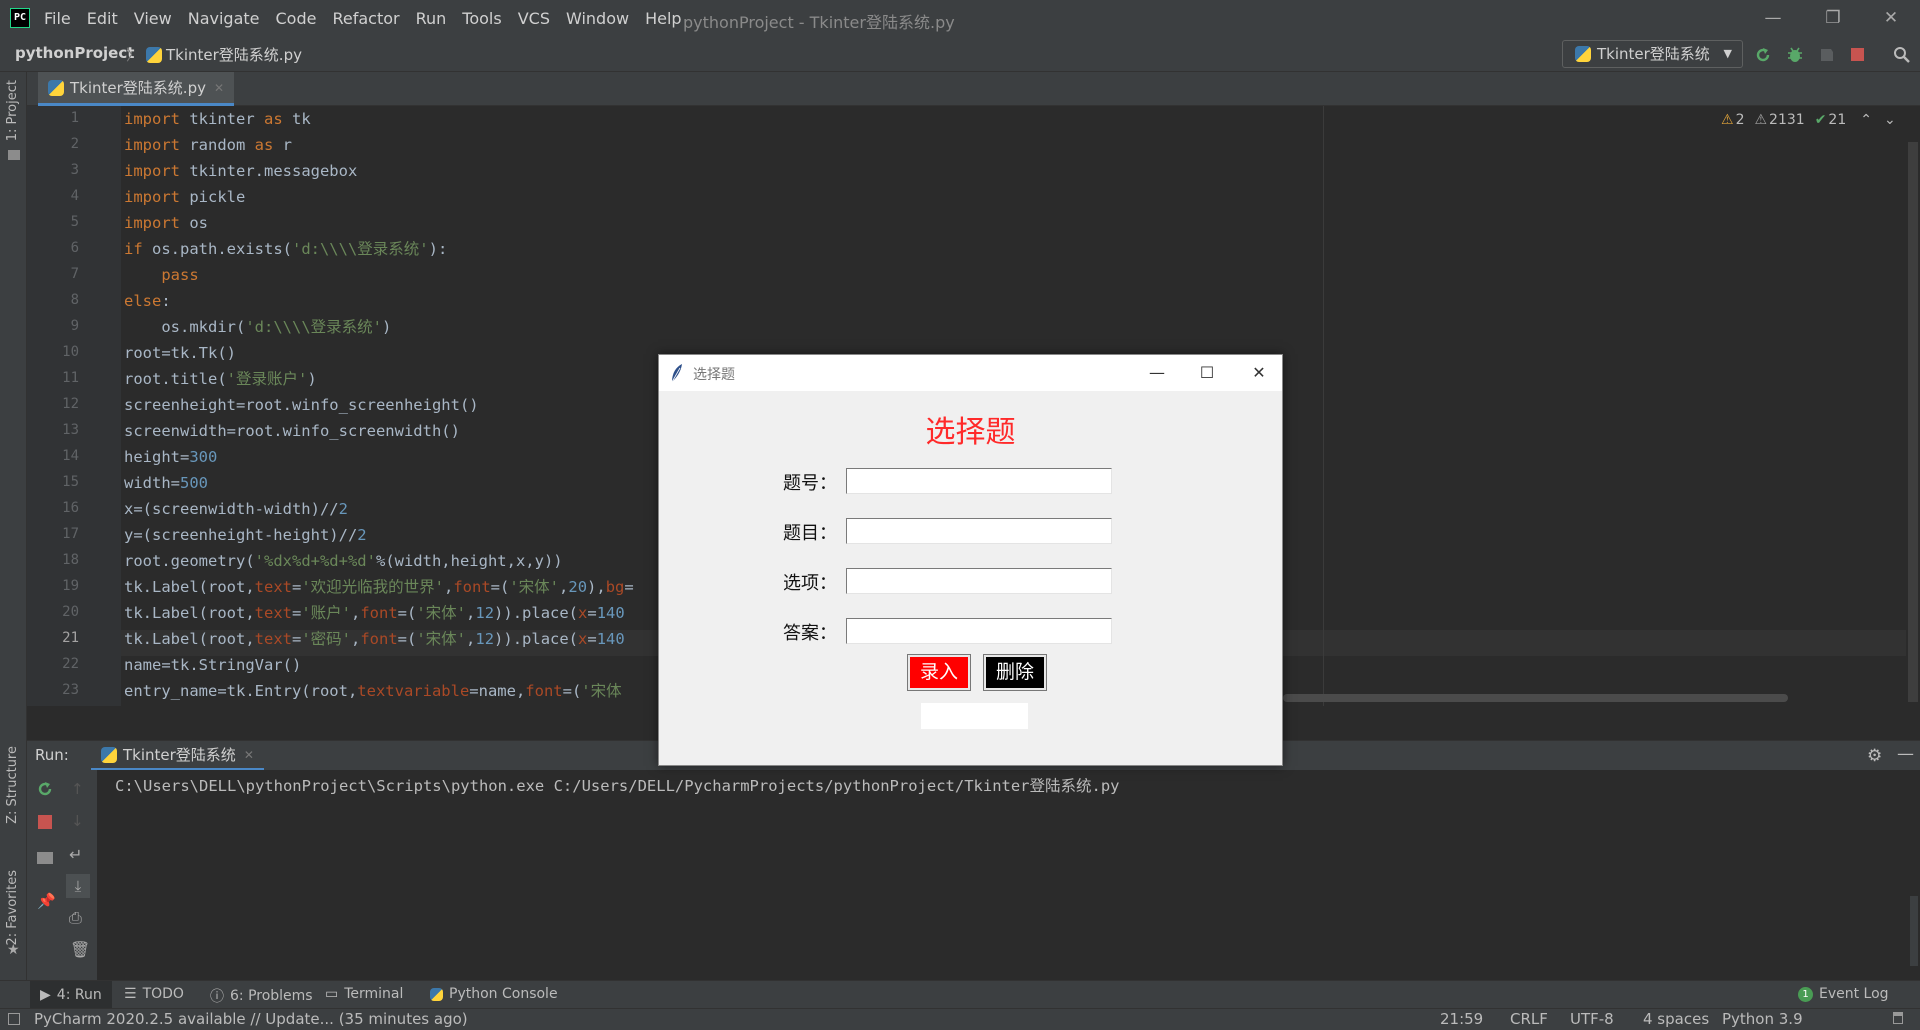 This screenshot has height=1030, width=1920. I want to click on run-tab: Tkinter登陆系统 ✕, so click(177, 756).